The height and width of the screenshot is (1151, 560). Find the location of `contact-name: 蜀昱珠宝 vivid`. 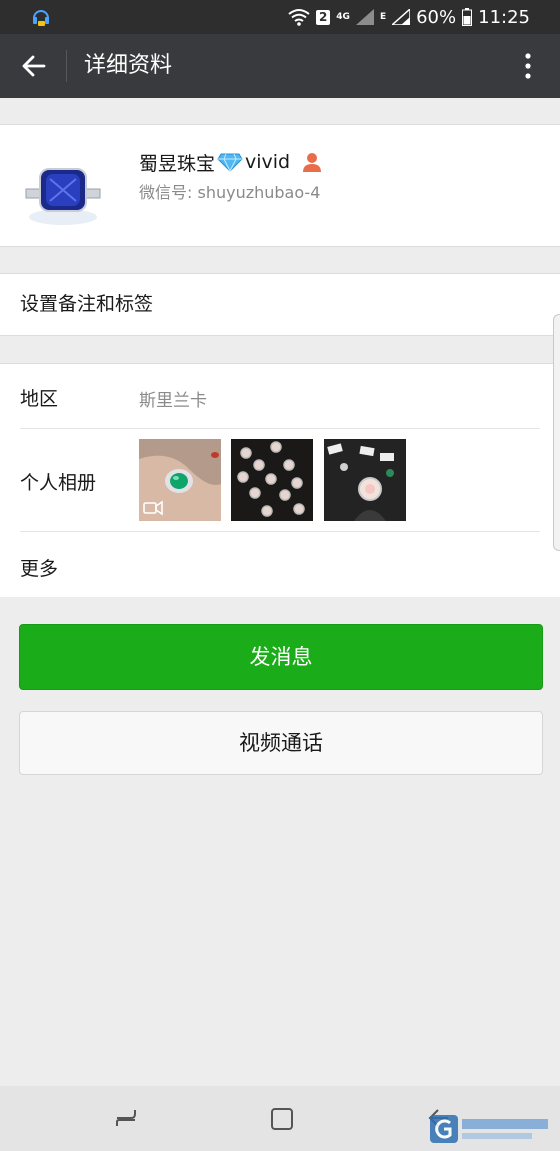

contact-name: 蜀昱珠宝 vivid is located at coordinates (230, 162).